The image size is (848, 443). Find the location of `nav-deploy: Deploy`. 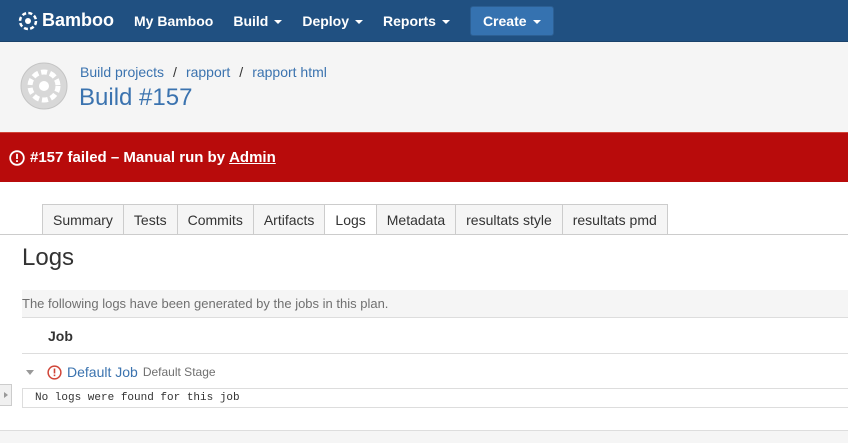

nav-deploy: Deploy is located at coordinates (333, 20).